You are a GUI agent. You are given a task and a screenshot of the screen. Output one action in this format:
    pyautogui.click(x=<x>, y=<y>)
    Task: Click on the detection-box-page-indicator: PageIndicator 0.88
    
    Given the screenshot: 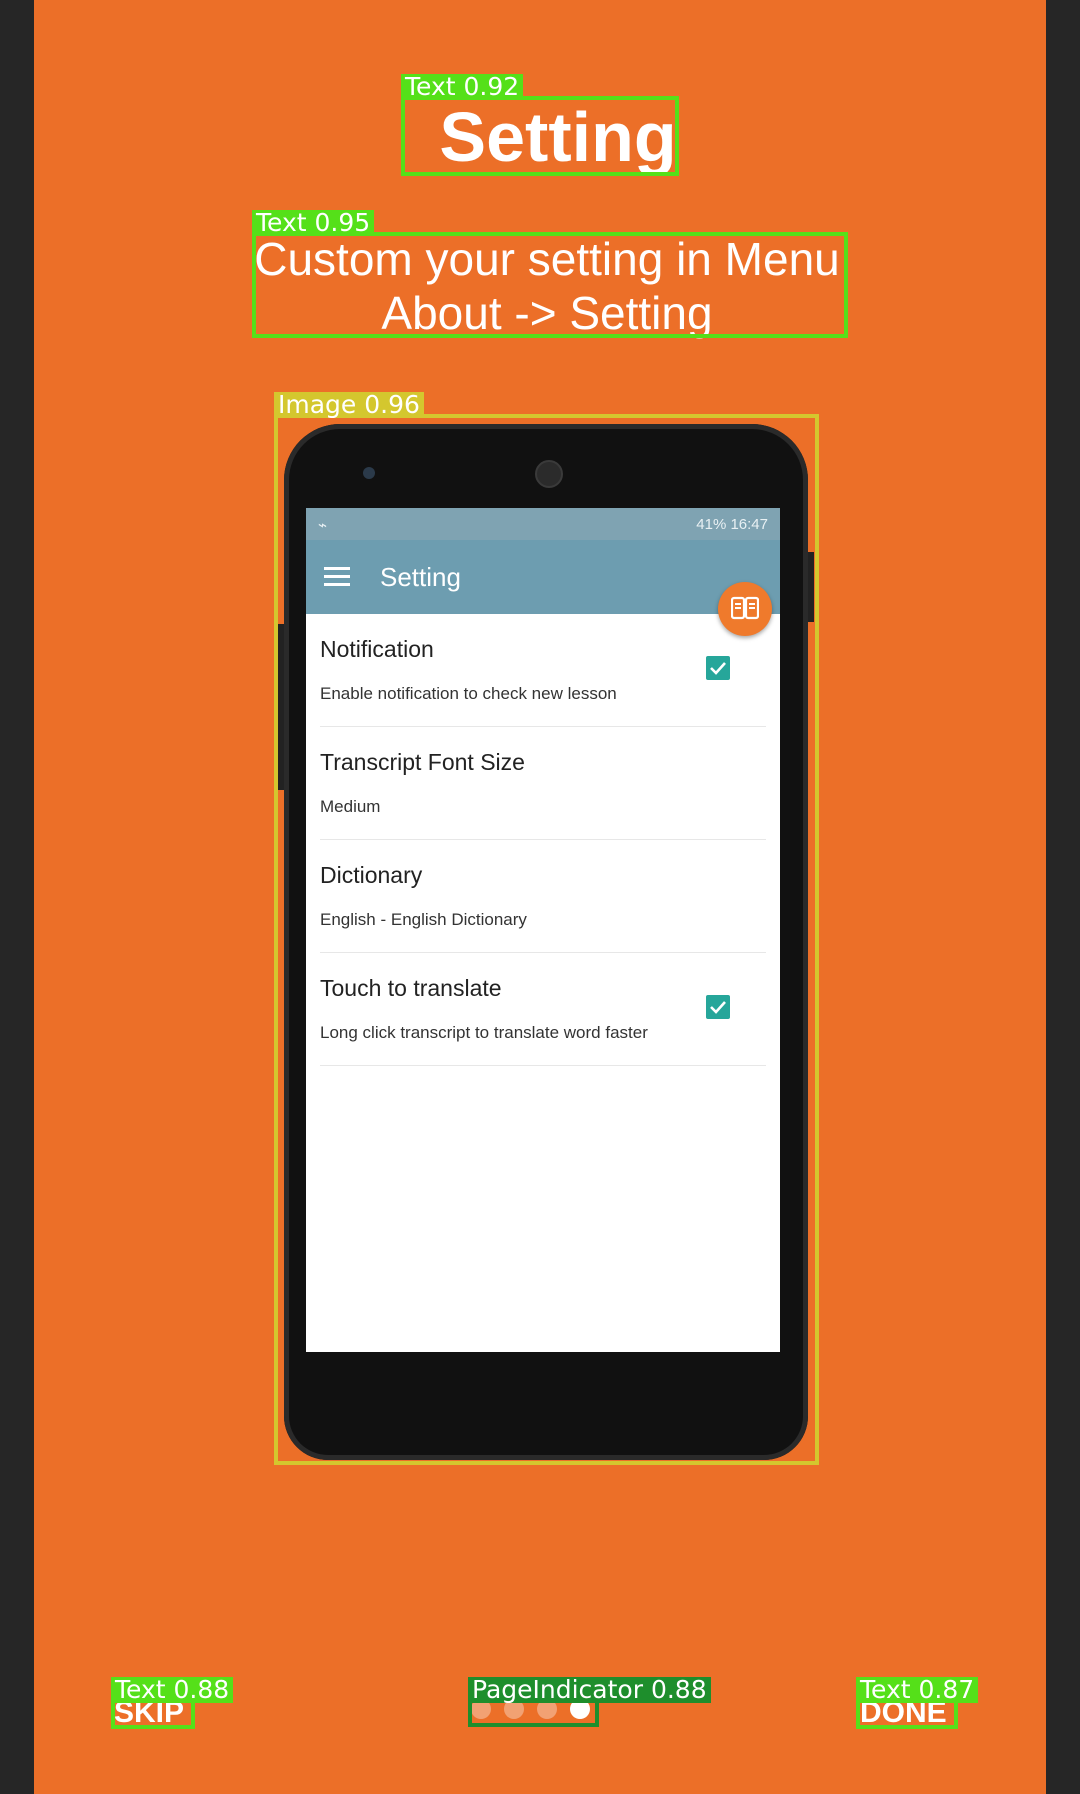 What is the action you would take?
    pyautogui.click(x=589, y=1702)
    